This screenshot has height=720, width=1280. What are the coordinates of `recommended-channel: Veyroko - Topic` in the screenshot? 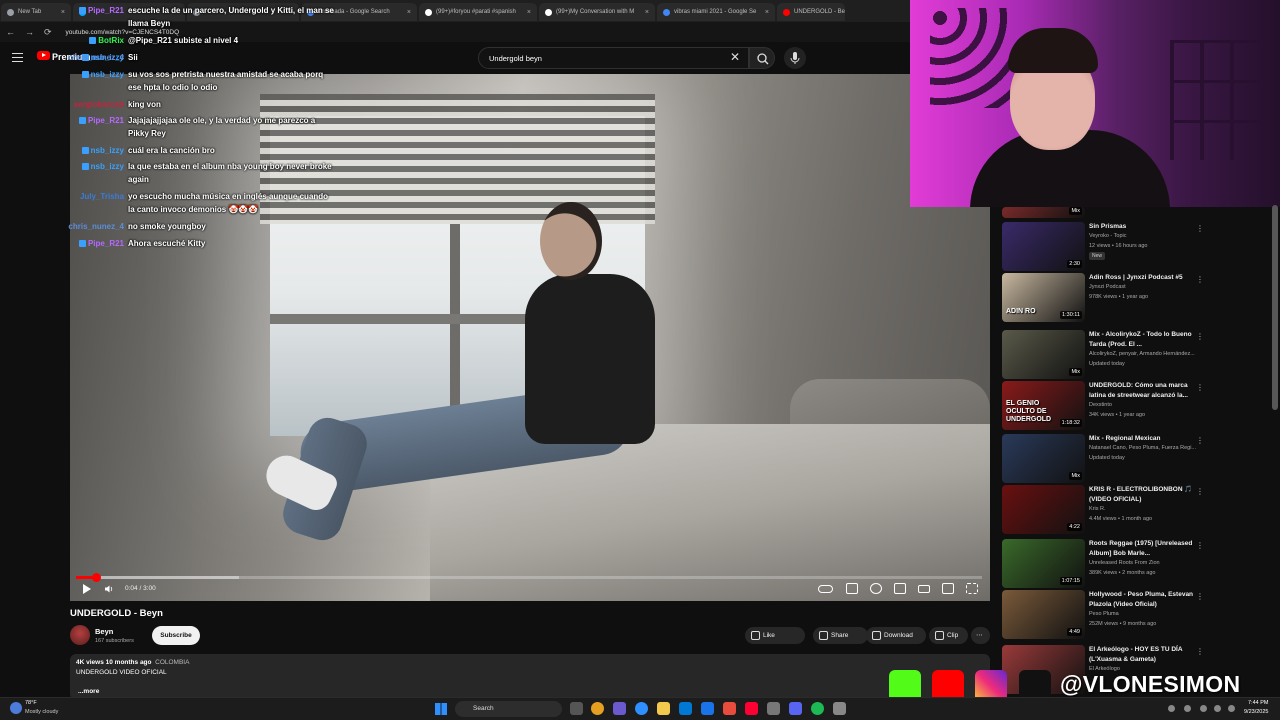 It's located at (1148, 236).